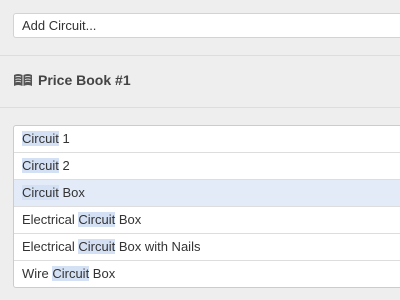 This screenshot has height=300, width=400. I want to click on result-item: Circuit 1, so click(207, 139).